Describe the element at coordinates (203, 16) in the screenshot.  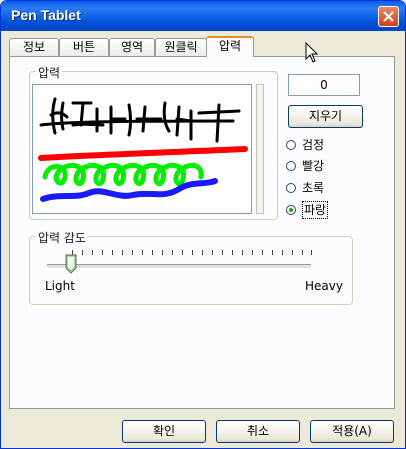
I see `title-bar: Pen Tablet` at that location.